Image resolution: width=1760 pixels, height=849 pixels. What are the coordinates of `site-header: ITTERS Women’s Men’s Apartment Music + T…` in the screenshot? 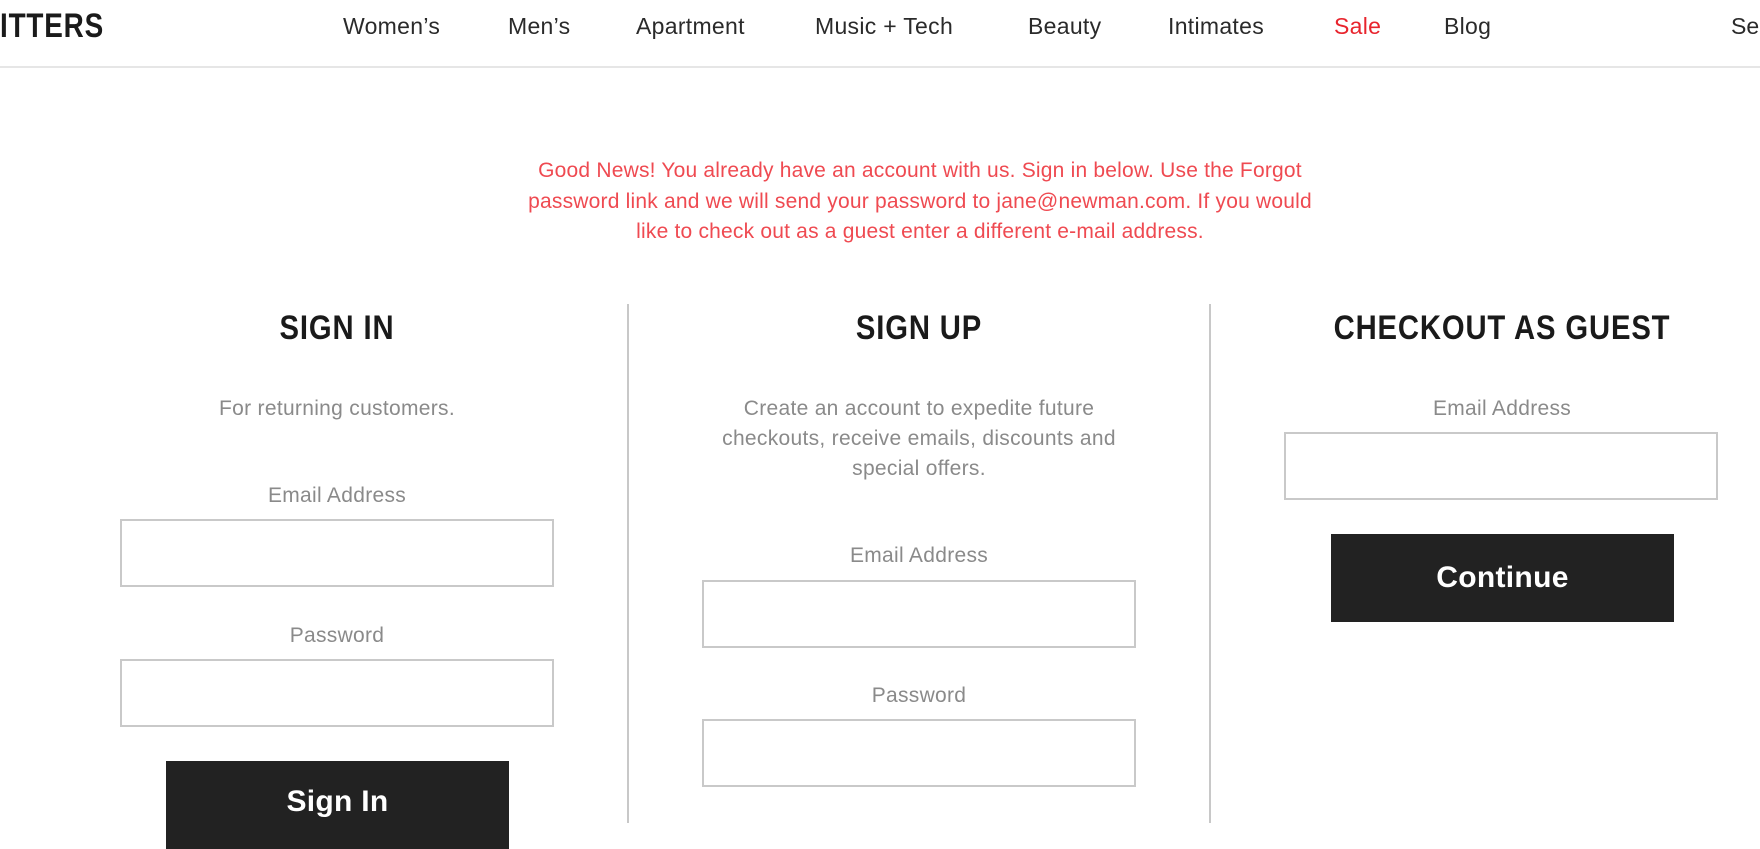 It's located at (880, 34).